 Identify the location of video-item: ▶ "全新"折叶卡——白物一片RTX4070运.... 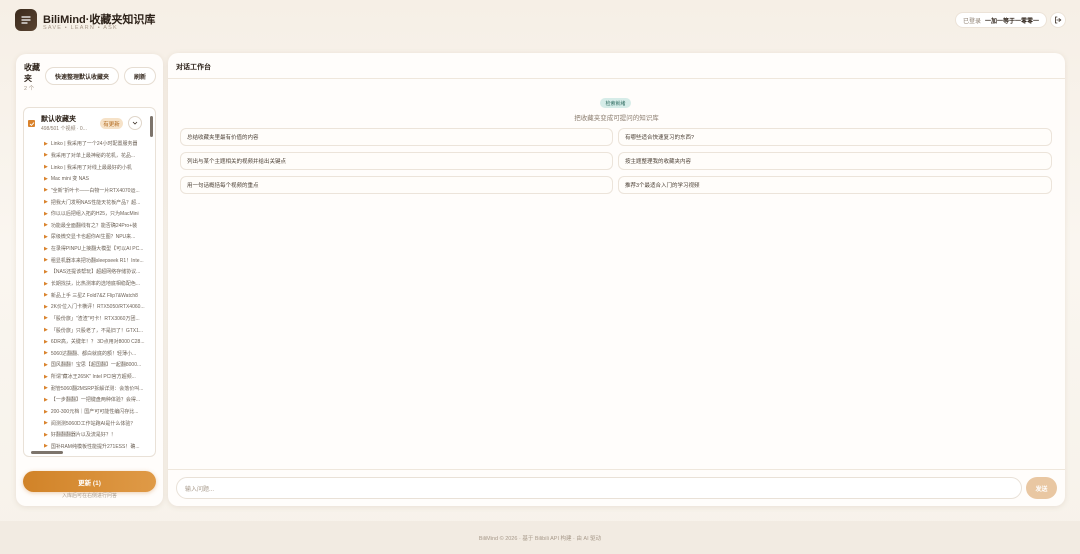
(86, 191).